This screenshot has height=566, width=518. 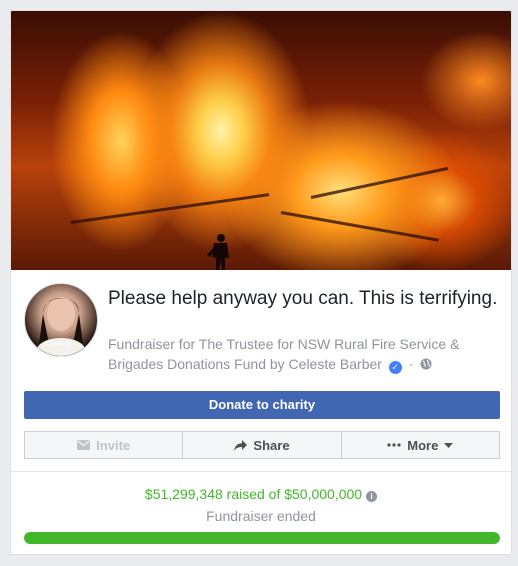 I want to click on fundraiser-status: Fundraiser ended, so click(x=261, y=516).